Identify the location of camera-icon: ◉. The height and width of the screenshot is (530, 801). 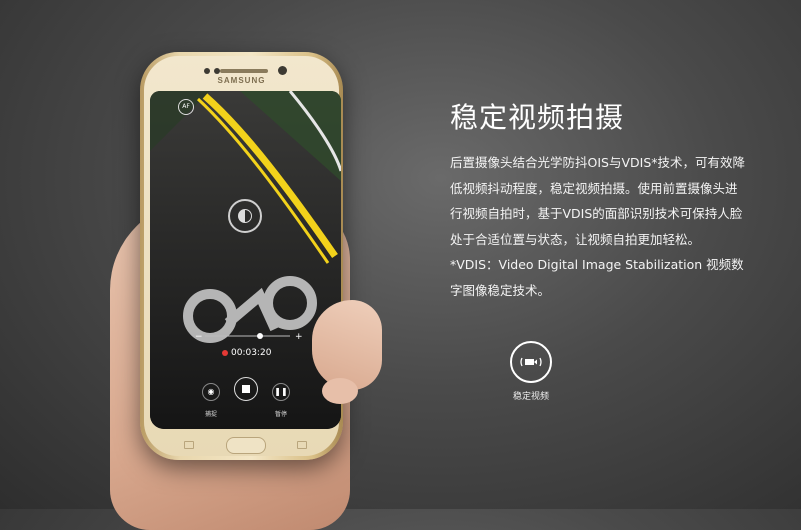
(211, 392).